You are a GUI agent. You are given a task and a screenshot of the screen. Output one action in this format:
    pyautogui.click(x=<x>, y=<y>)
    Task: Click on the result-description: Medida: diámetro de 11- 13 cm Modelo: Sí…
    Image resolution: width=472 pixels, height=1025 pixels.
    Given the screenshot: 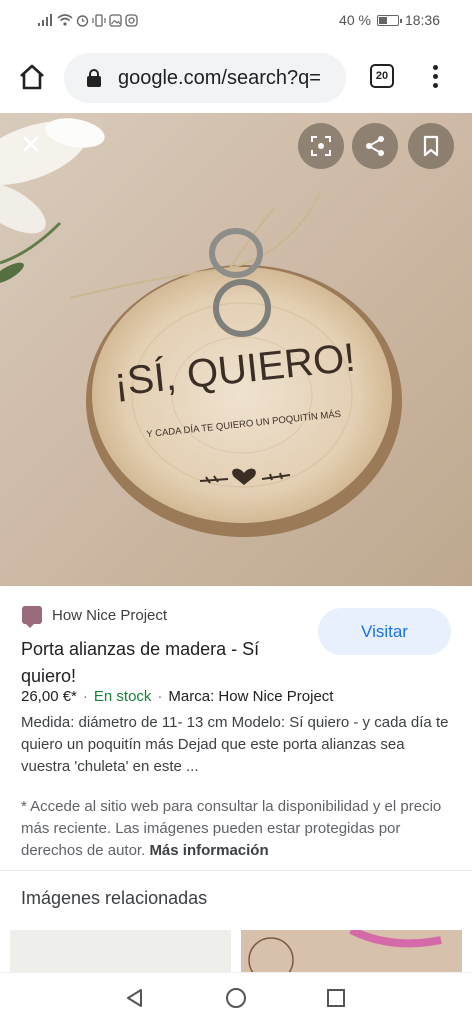 What is the action you would take?
    pyautogui.click(x=235, y=744)
    